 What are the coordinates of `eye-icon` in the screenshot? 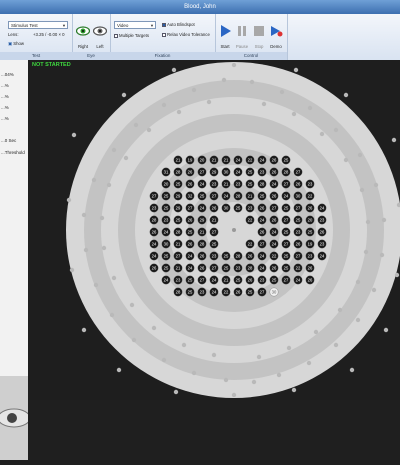 It's located at (83, 31).